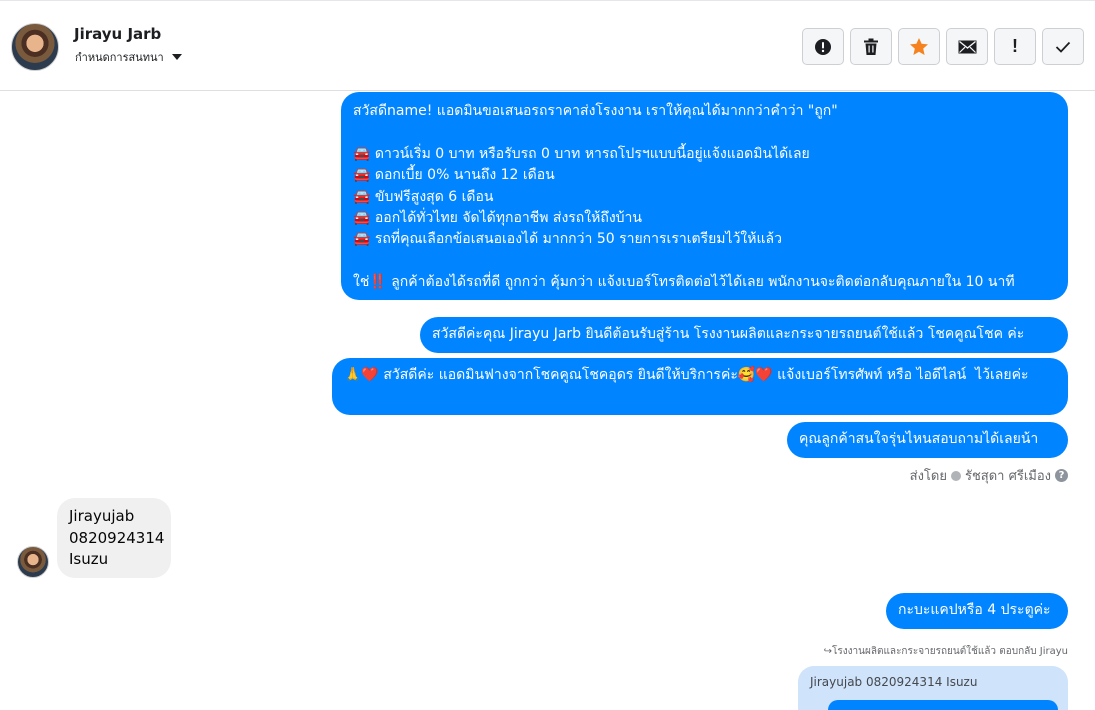 The image size is (1095, 710). I want to click on alert-circle-icon, so click(823, 46).